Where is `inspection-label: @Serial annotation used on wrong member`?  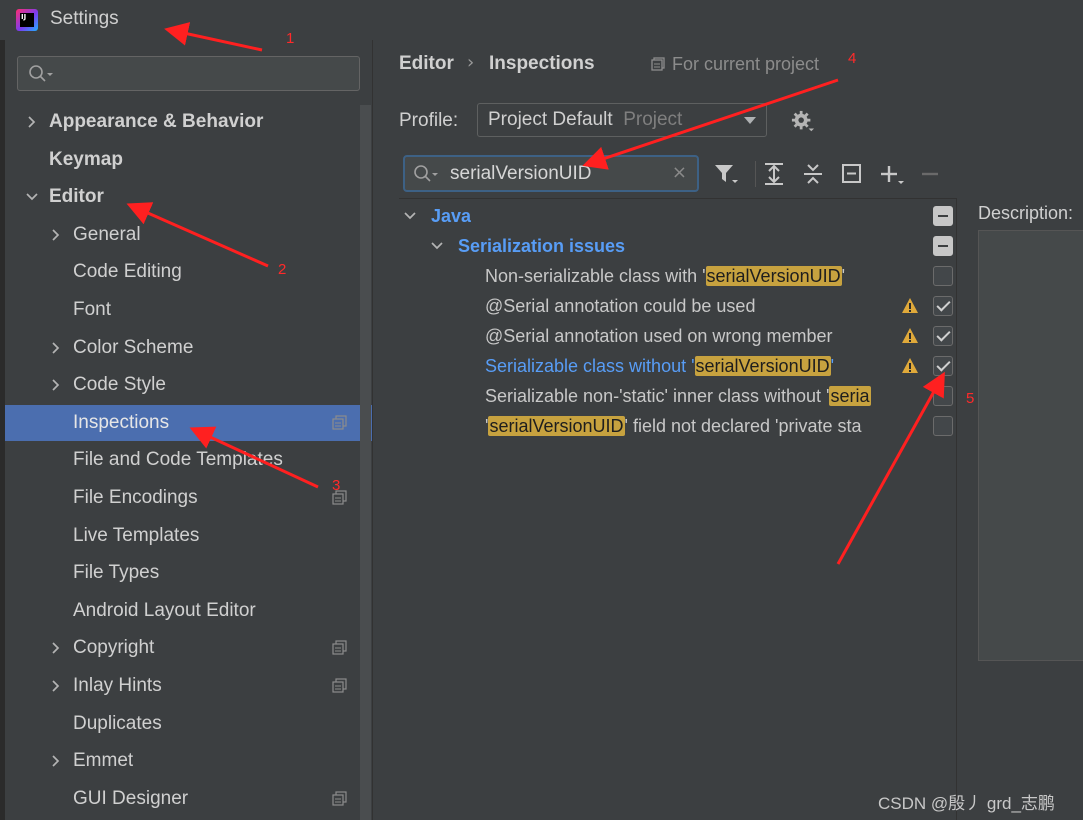 inspection-label: @Serial annotation used on wrong member is located at coordinates (690, 336).